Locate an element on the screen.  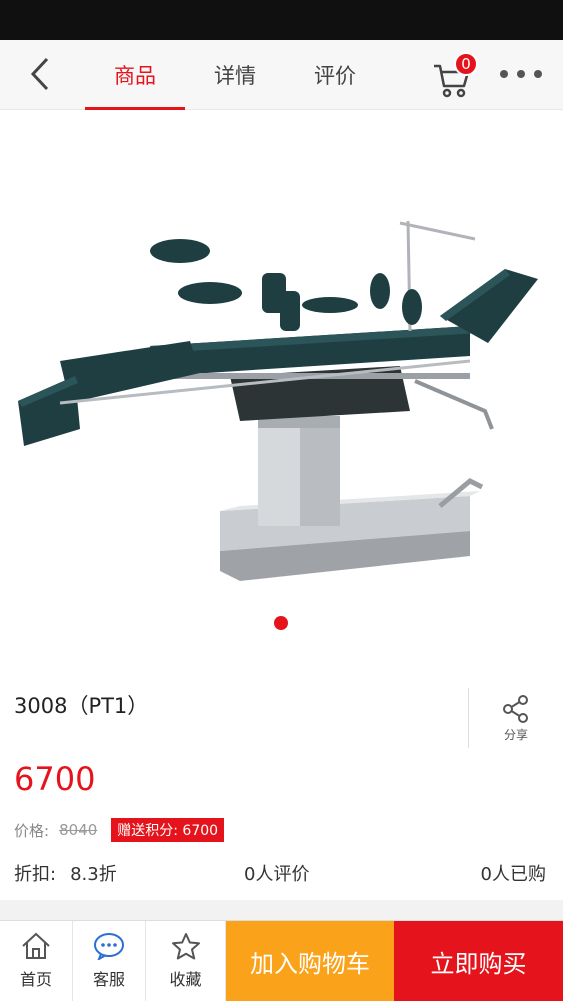
discount-value: 8.3折 is located at coordinates (93, 874).